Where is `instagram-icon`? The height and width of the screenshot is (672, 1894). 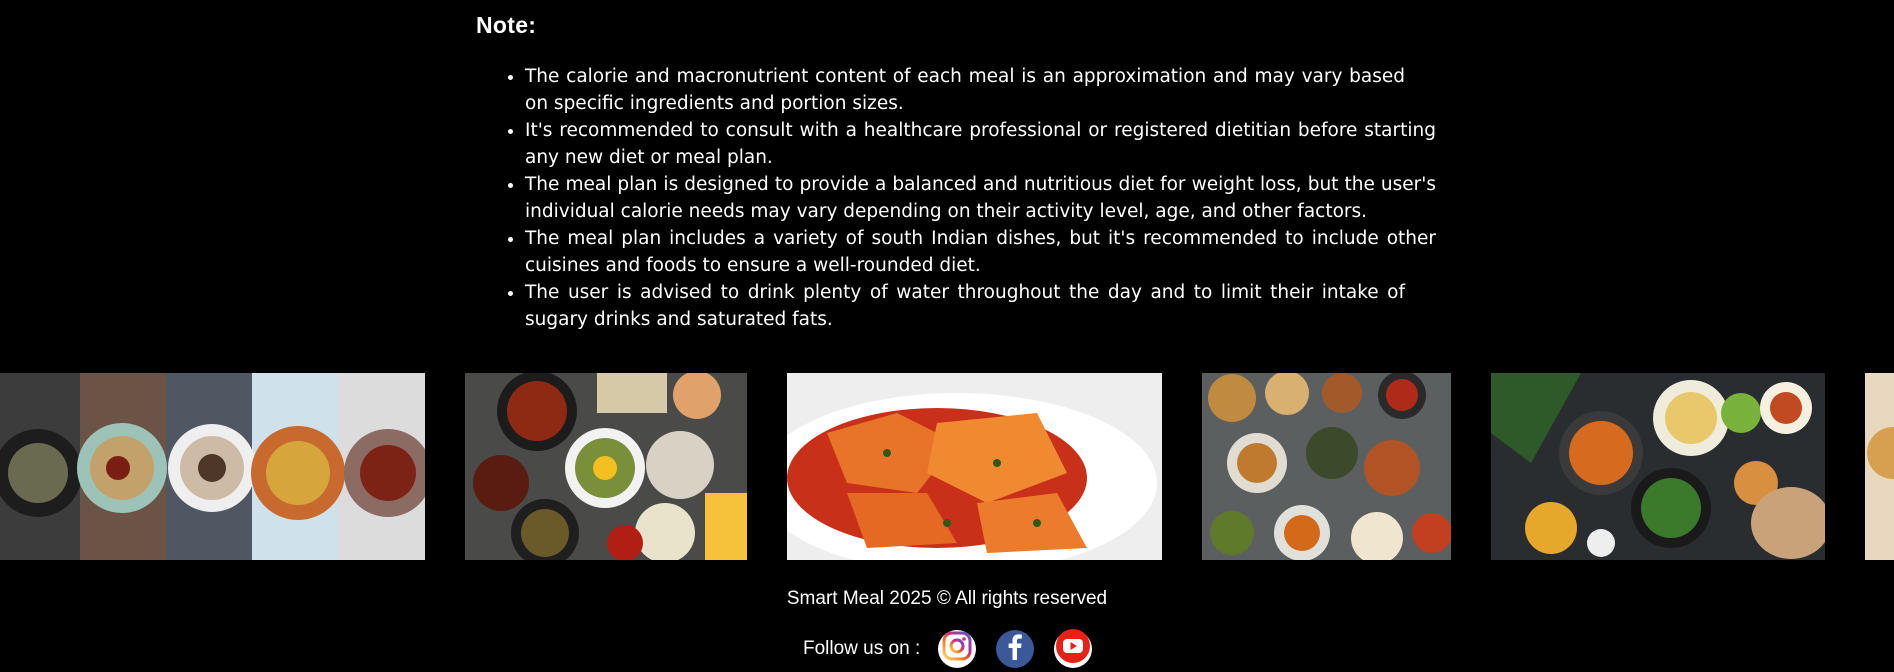 instagram-icon is located at coordinates (957, 649).